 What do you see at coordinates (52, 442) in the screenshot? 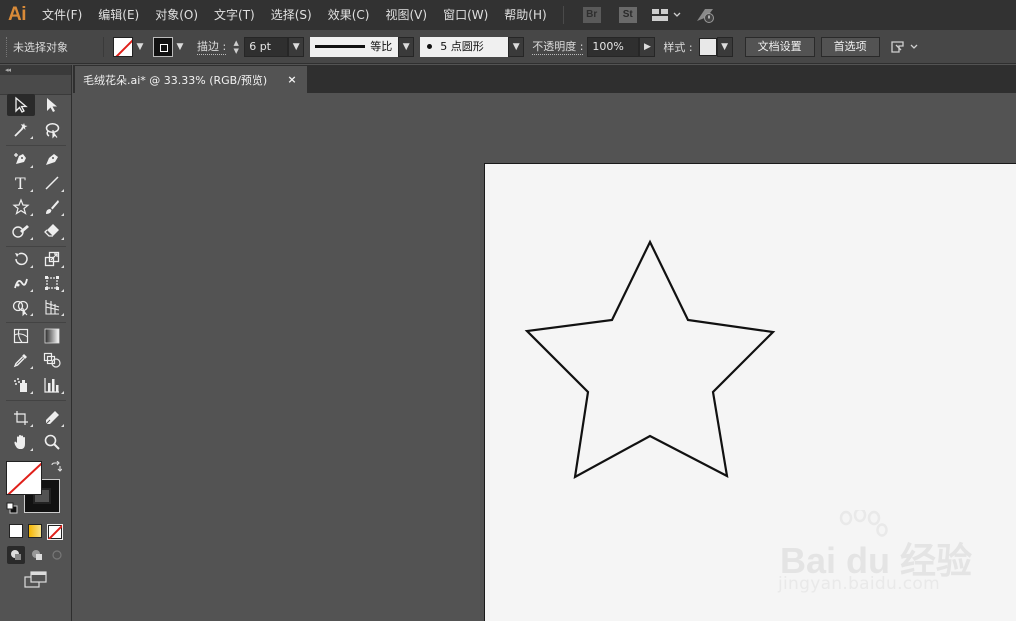
I see `zoom-tool-icon` at bounding box center [52, 442].